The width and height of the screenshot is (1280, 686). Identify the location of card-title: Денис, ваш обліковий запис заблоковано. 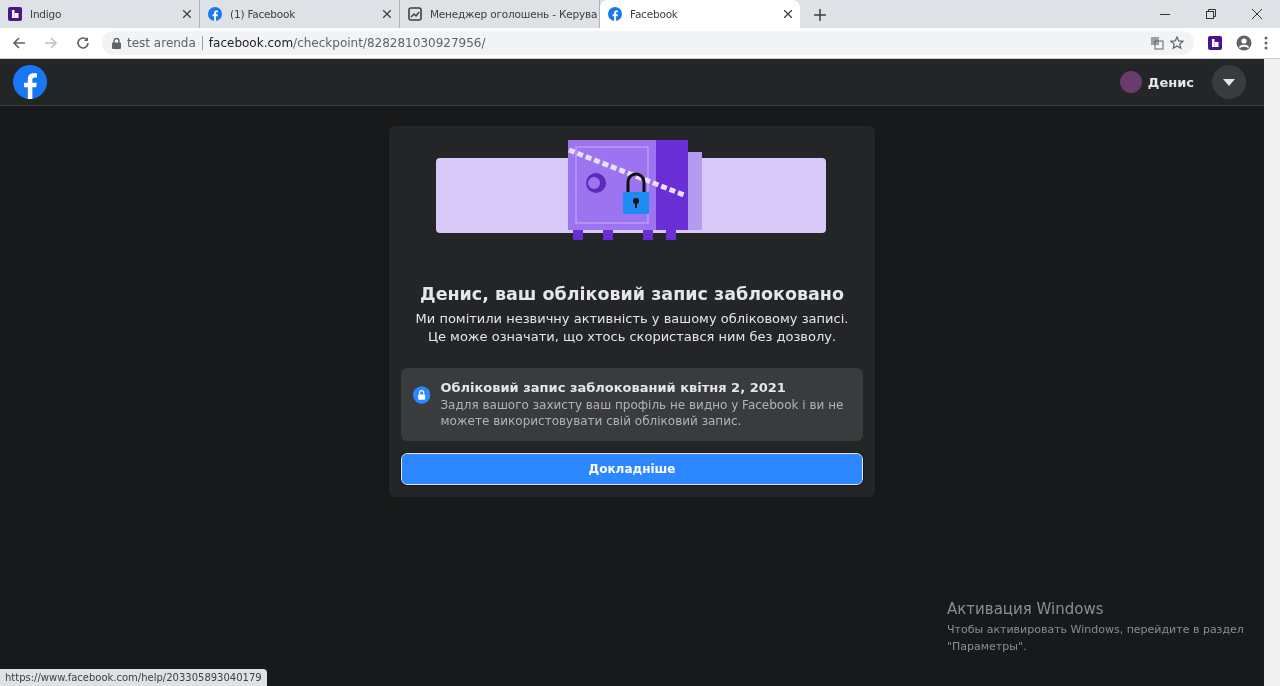
(632, 294).